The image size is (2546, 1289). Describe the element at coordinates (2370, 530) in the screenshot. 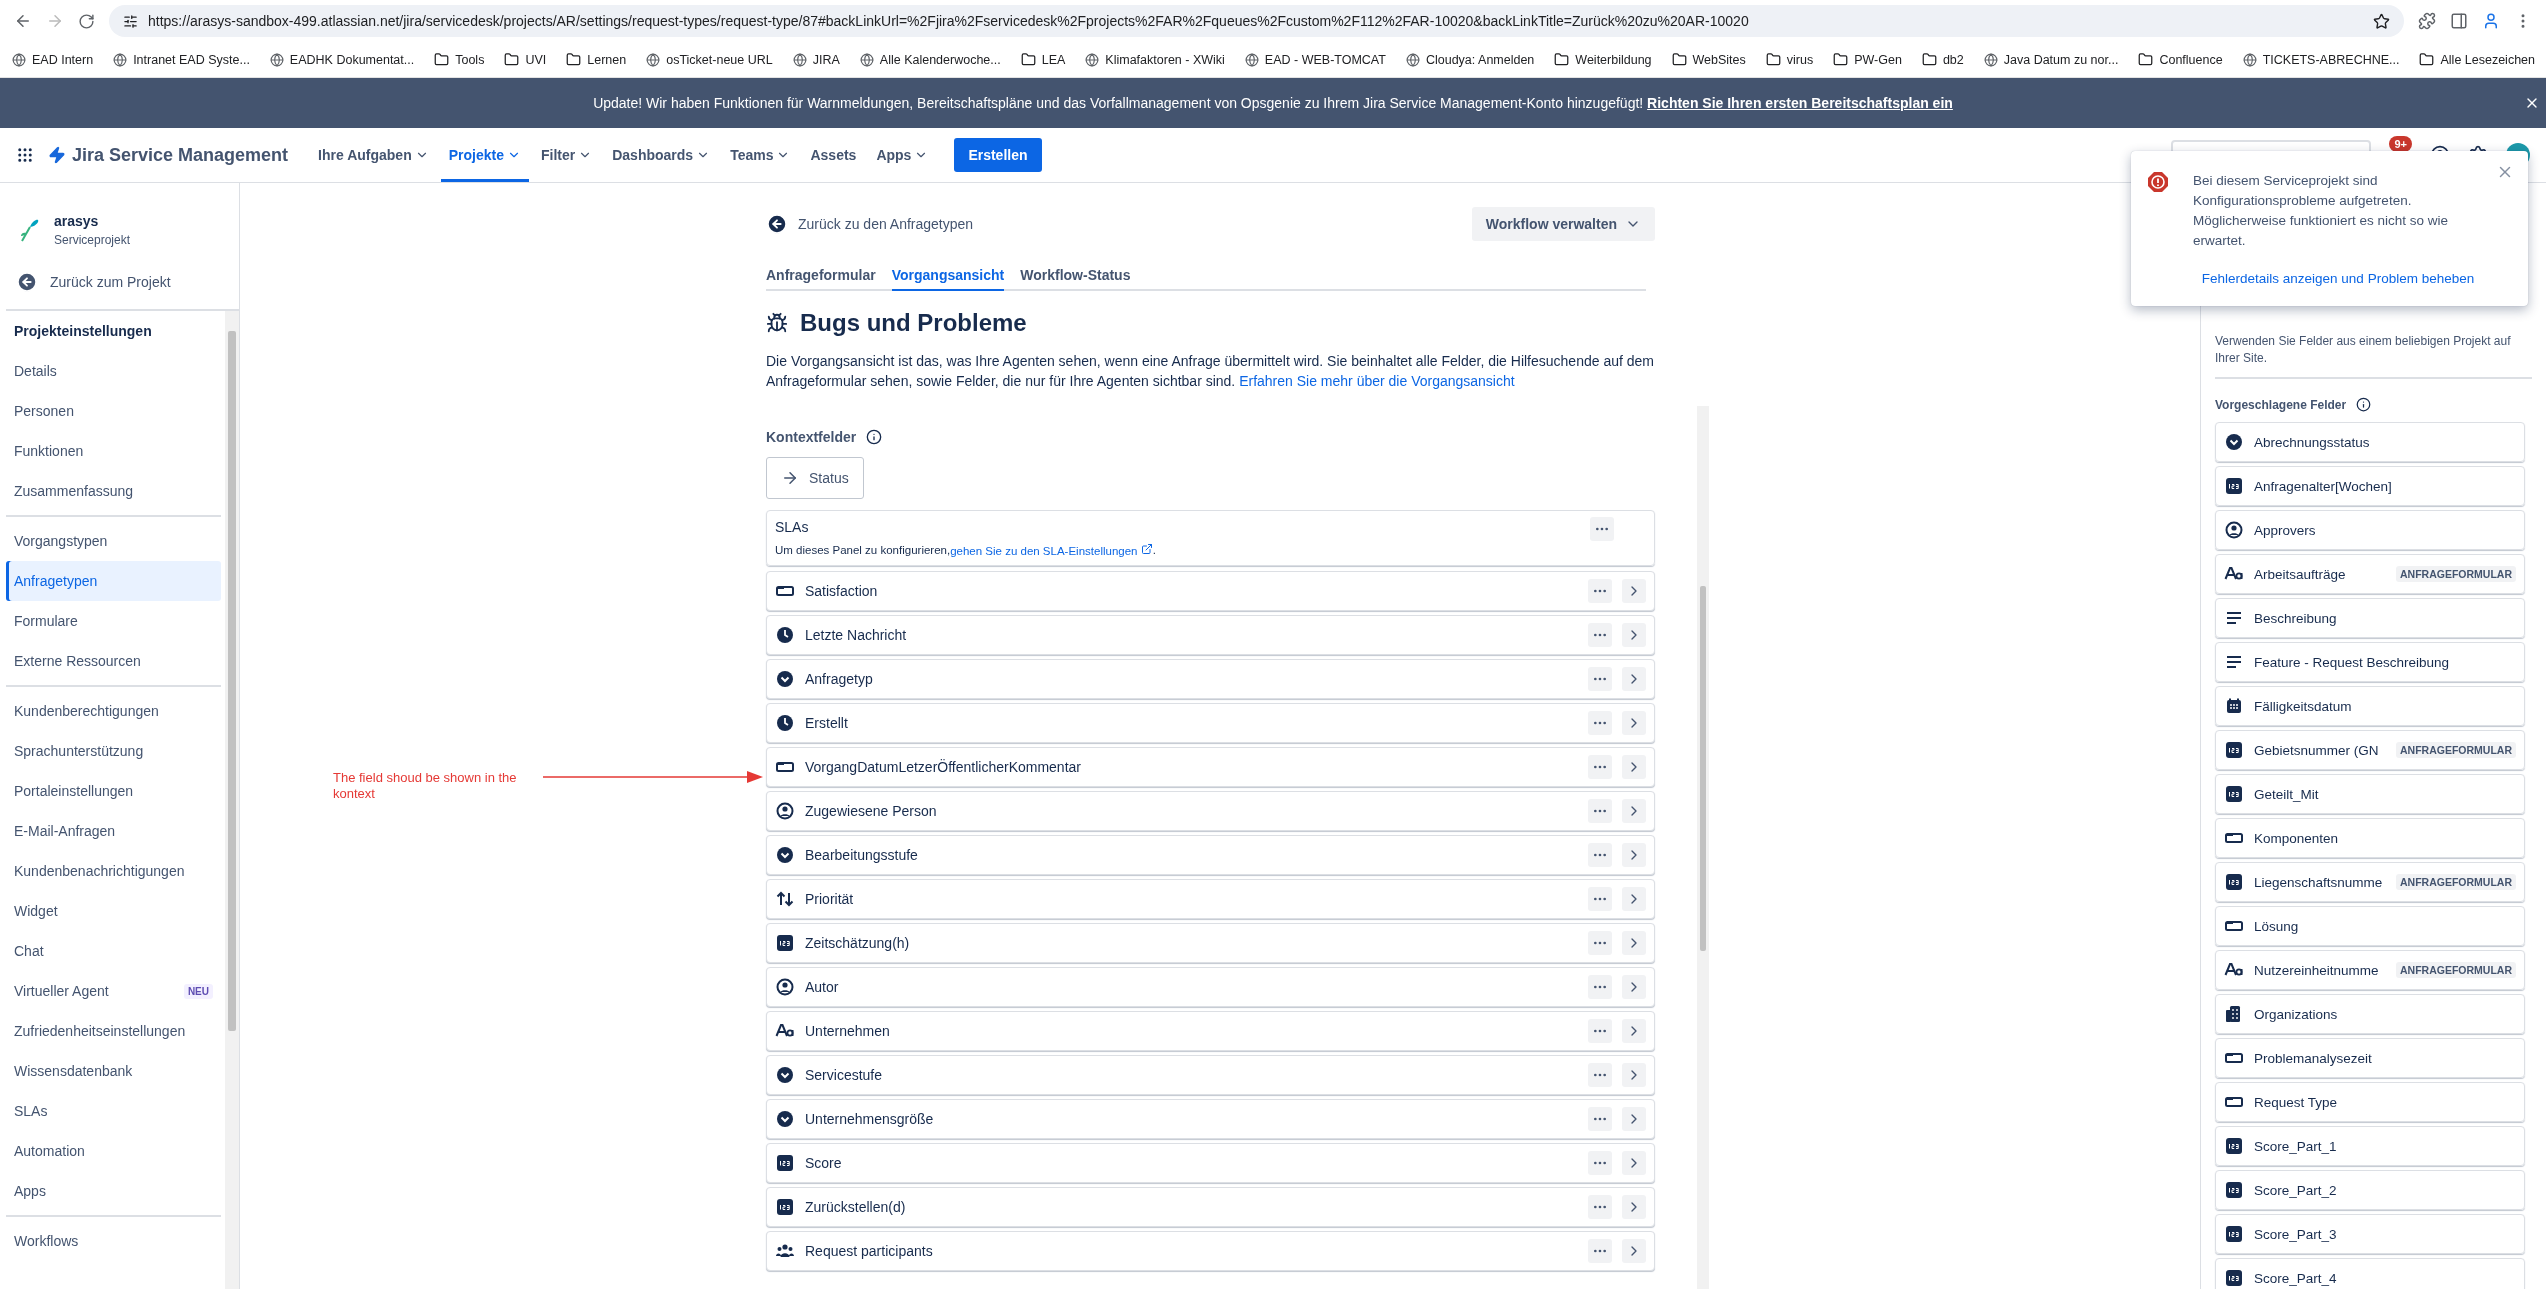

I see `suggested-field: Approvers` at that location.